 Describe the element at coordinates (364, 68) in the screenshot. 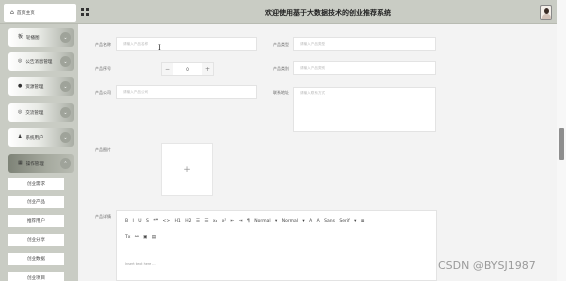

I see `category-input: 请输入产品类别` at that location.